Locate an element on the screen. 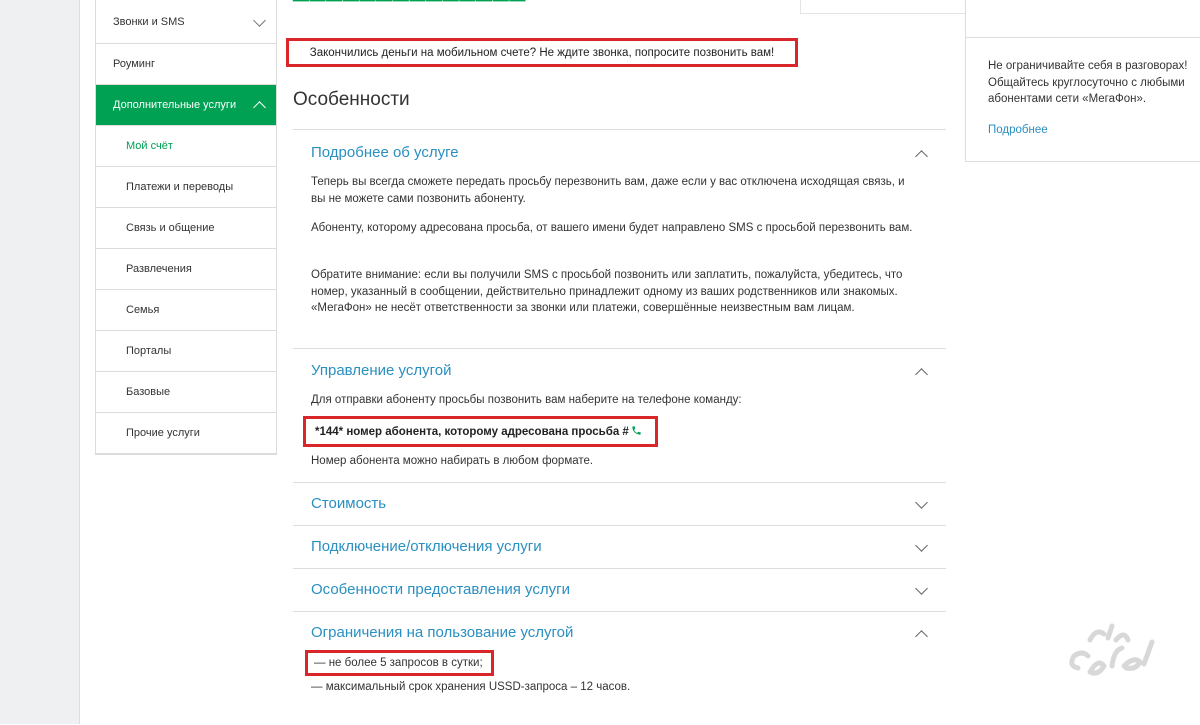 The width and height of the screenshot is (1200, 725). sidebar-item-label: Дополнительные услуги is located at coordinates (175, 105).